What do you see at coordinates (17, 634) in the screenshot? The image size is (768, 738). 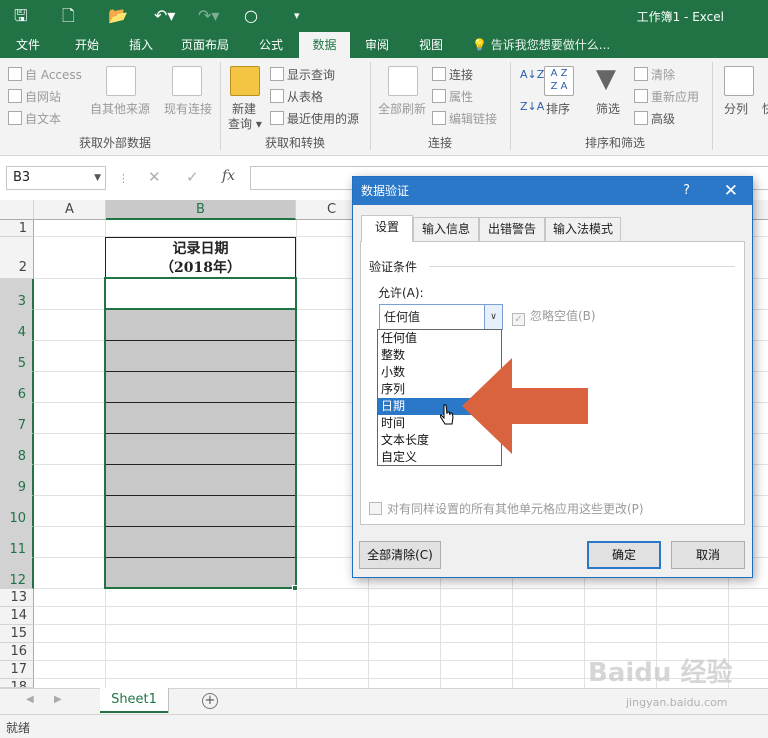 I see `row-header: 15` at bounding box center [17, 634].